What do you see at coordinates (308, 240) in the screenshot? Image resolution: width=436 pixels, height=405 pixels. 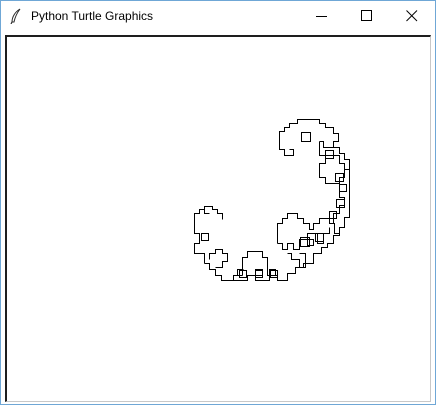 I see `drawing-path-middle` at bounding box center [308, 240].